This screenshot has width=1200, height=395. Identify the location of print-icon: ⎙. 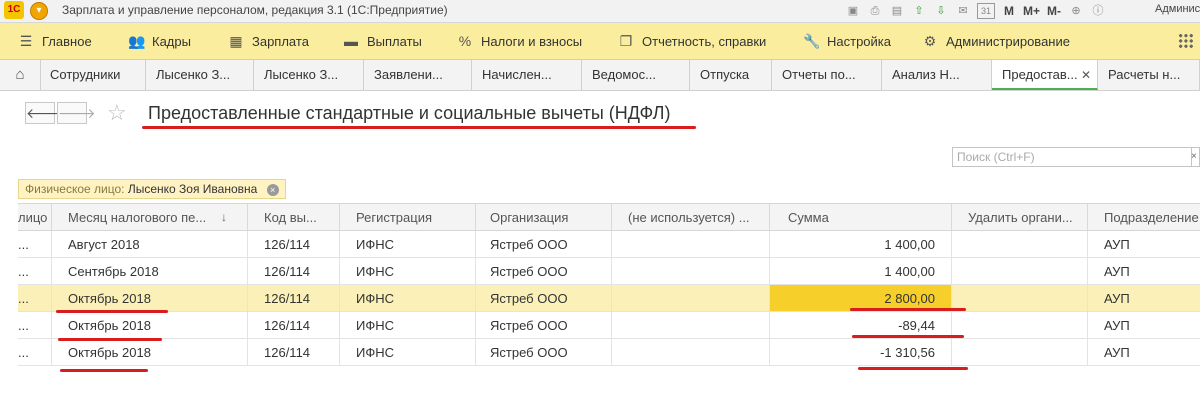
(875, 11).